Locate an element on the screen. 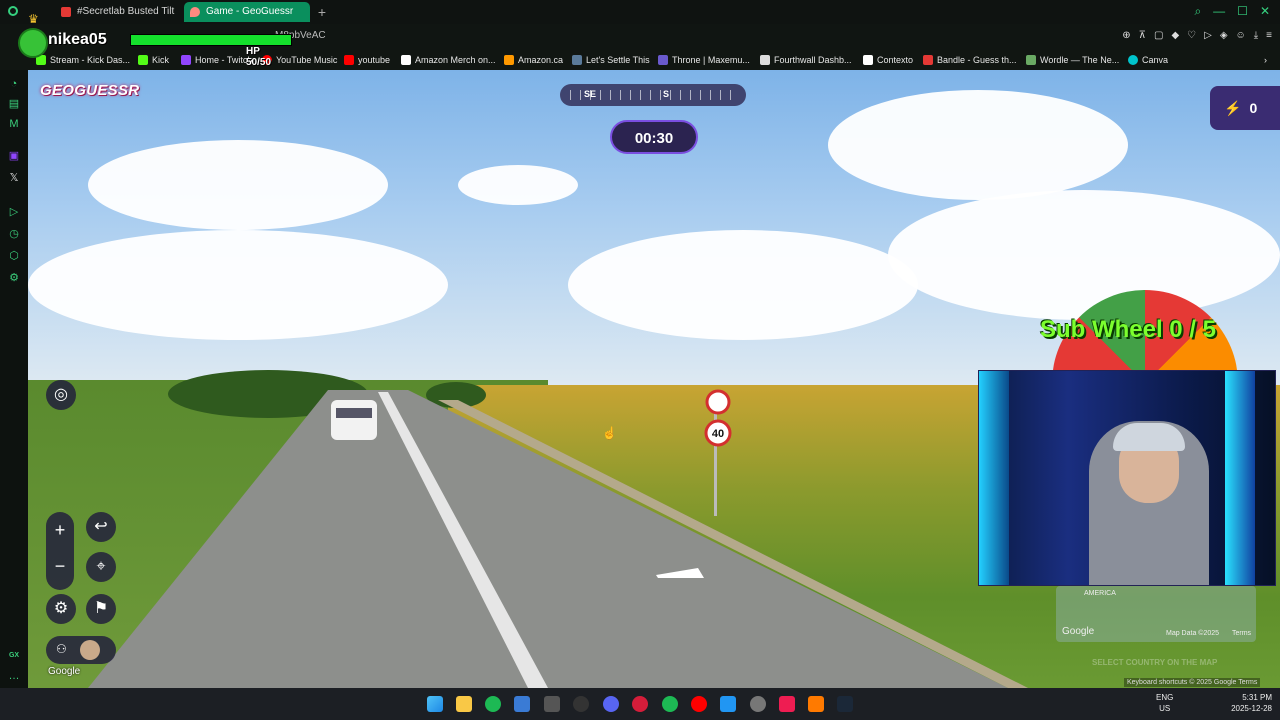 The width and height of the screenshot is (1280, 720). new-tab-button: + is located at coordinates (322, 12).